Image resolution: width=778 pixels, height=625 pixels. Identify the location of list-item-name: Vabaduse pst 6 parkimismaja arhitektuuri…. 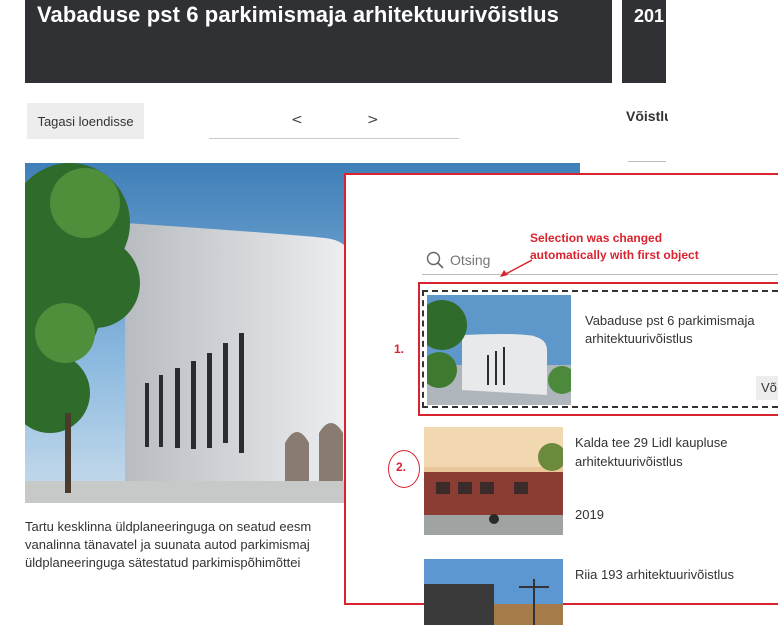
(681, 330).